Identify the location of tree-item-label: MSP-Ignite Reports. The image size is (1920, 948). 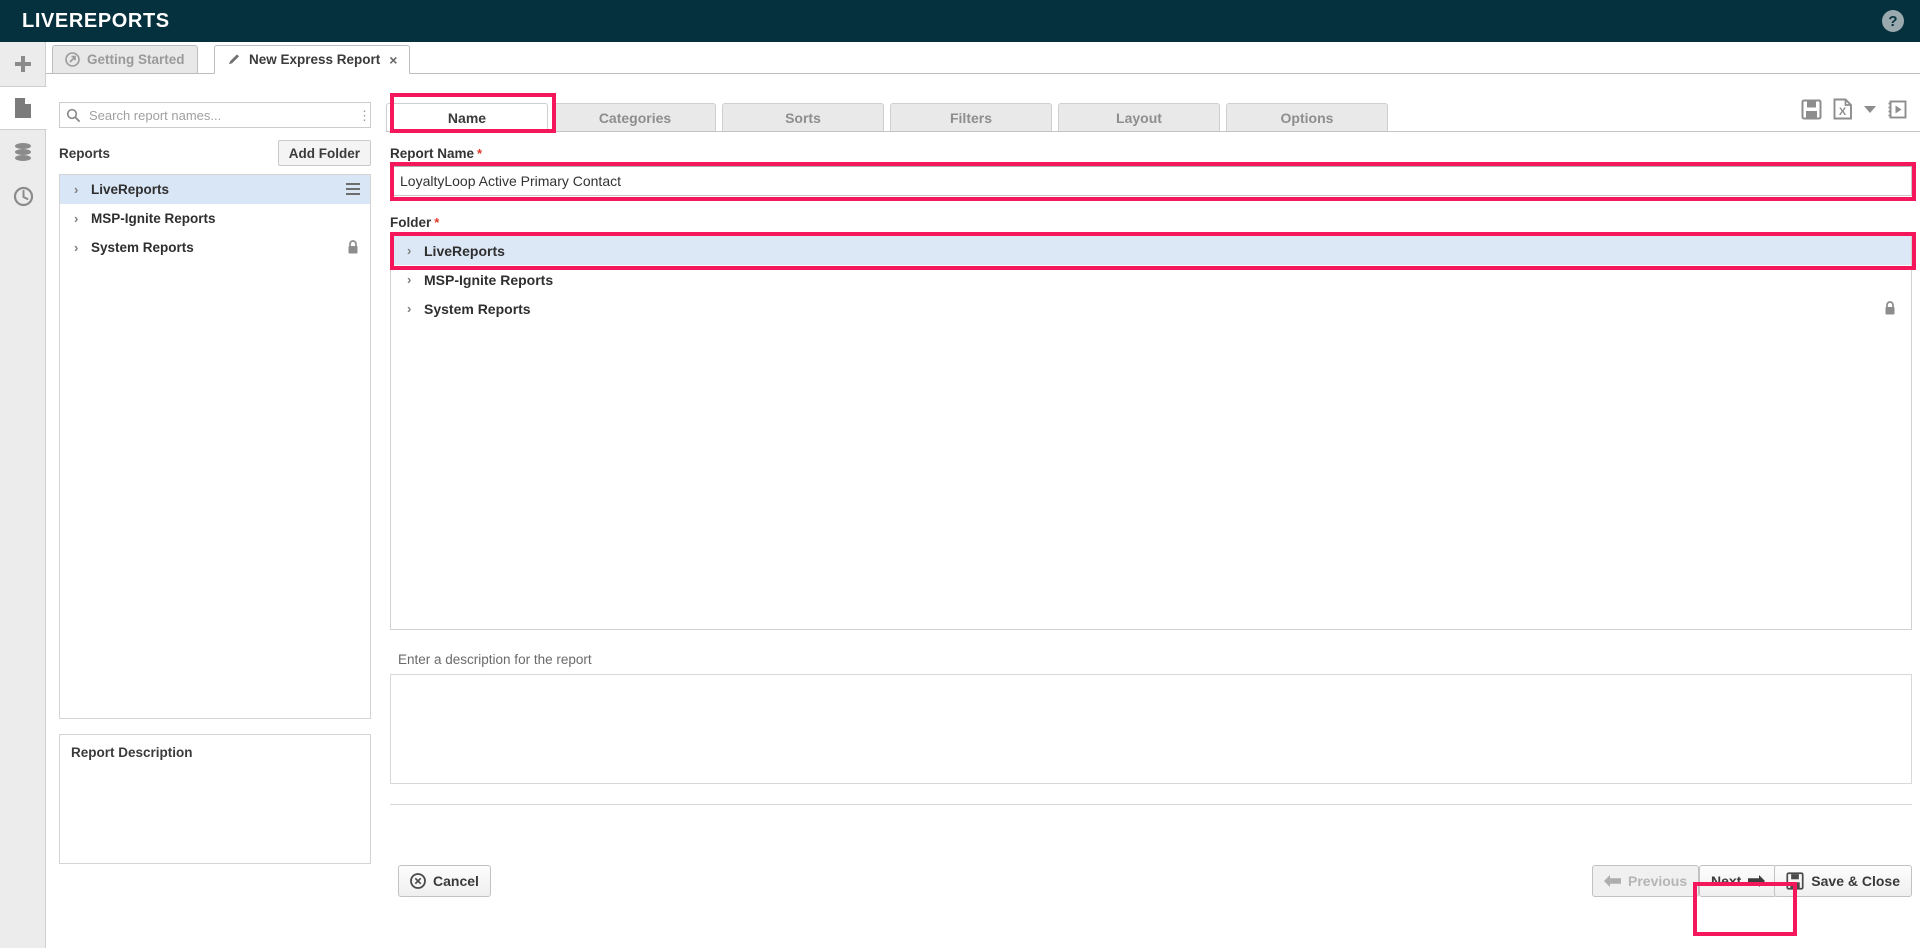
(153, 218).